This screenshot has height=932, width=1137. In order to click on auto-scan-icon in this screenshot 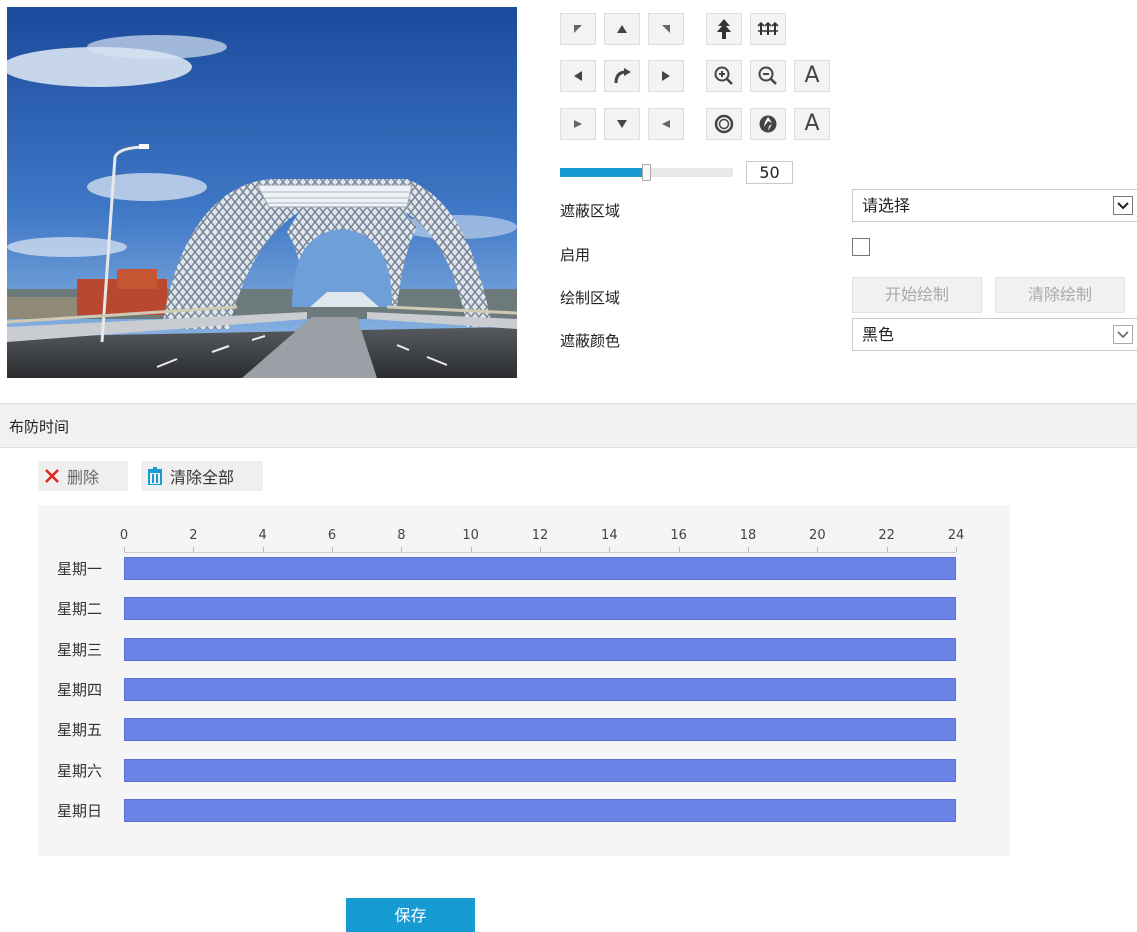, I will do `click(622, 76)`.